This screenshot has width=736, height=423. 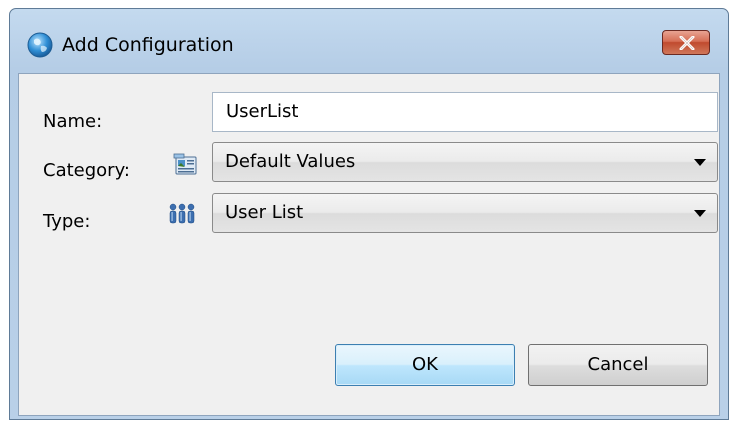 What do you see at coordinates (465, 112) in the screenshot?
I see `name-input: UserList` at bounding box center [465, 112].